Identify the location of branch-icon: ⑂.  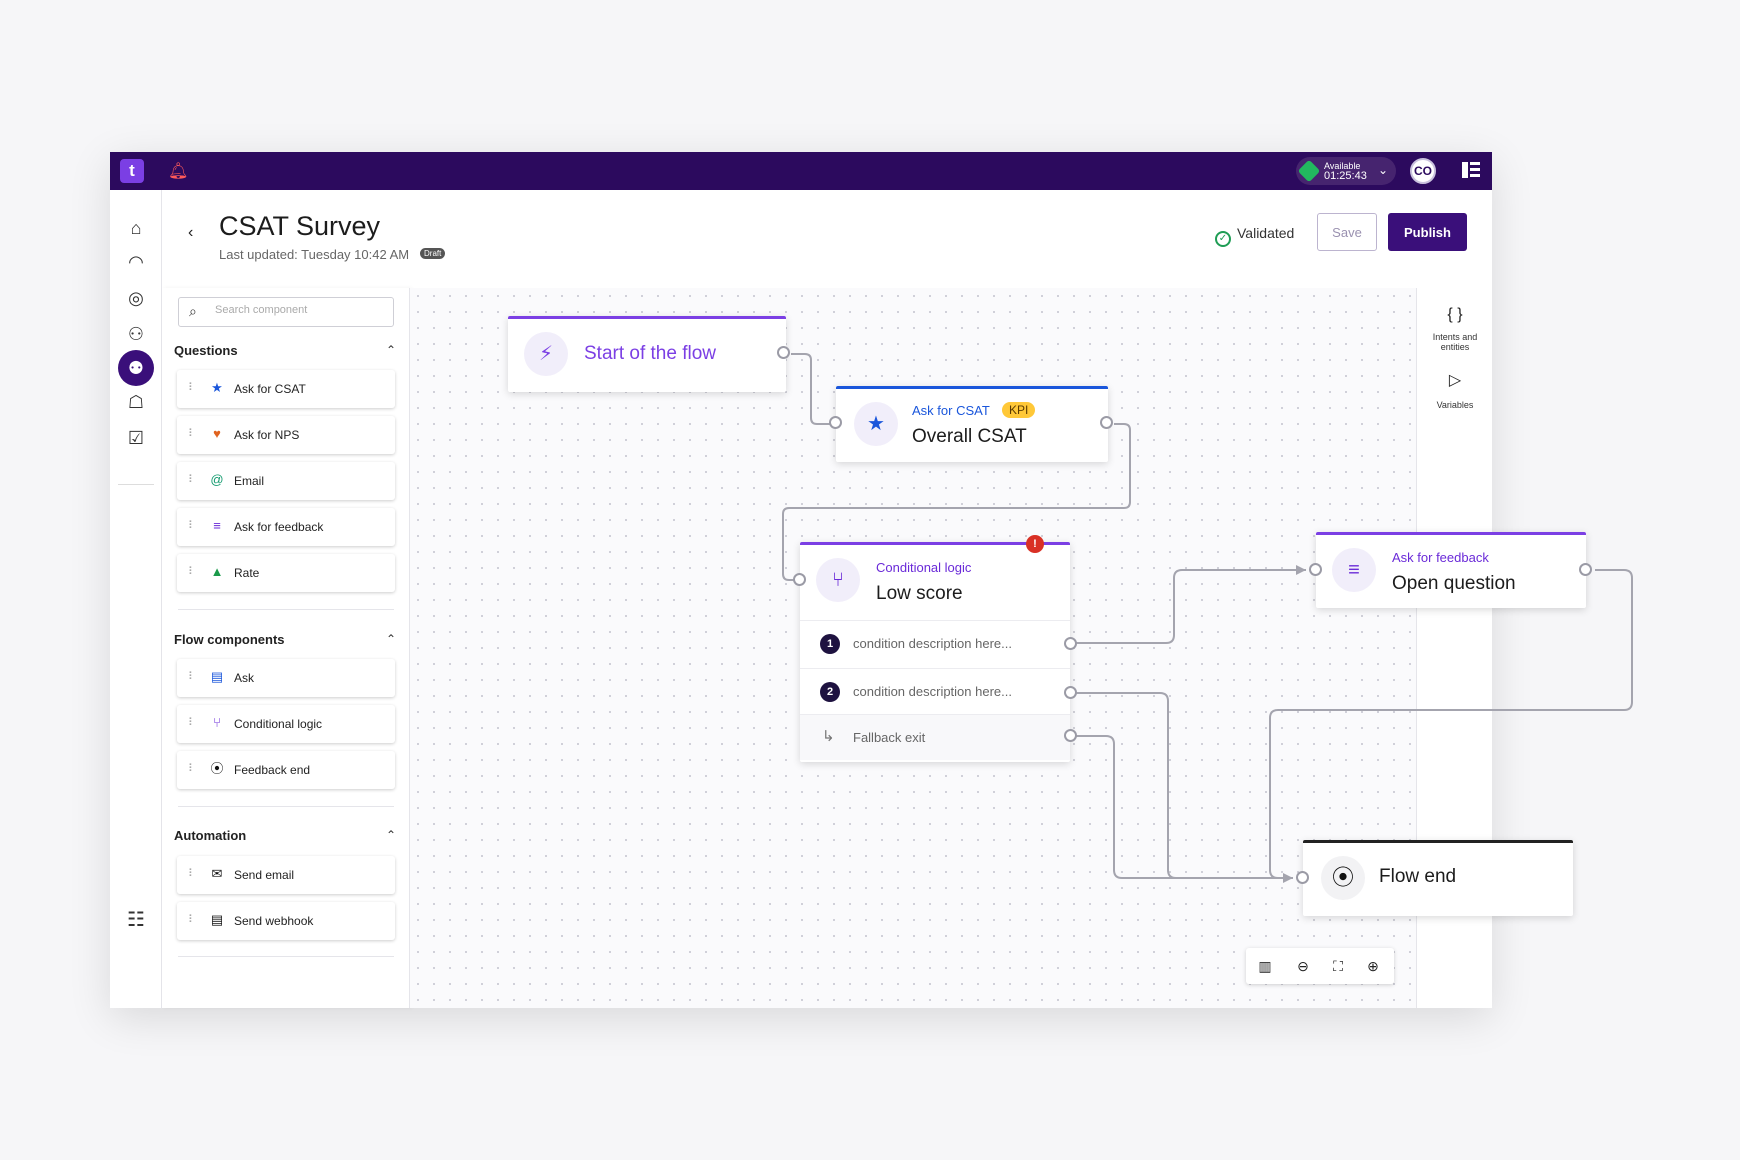
(217, 722).